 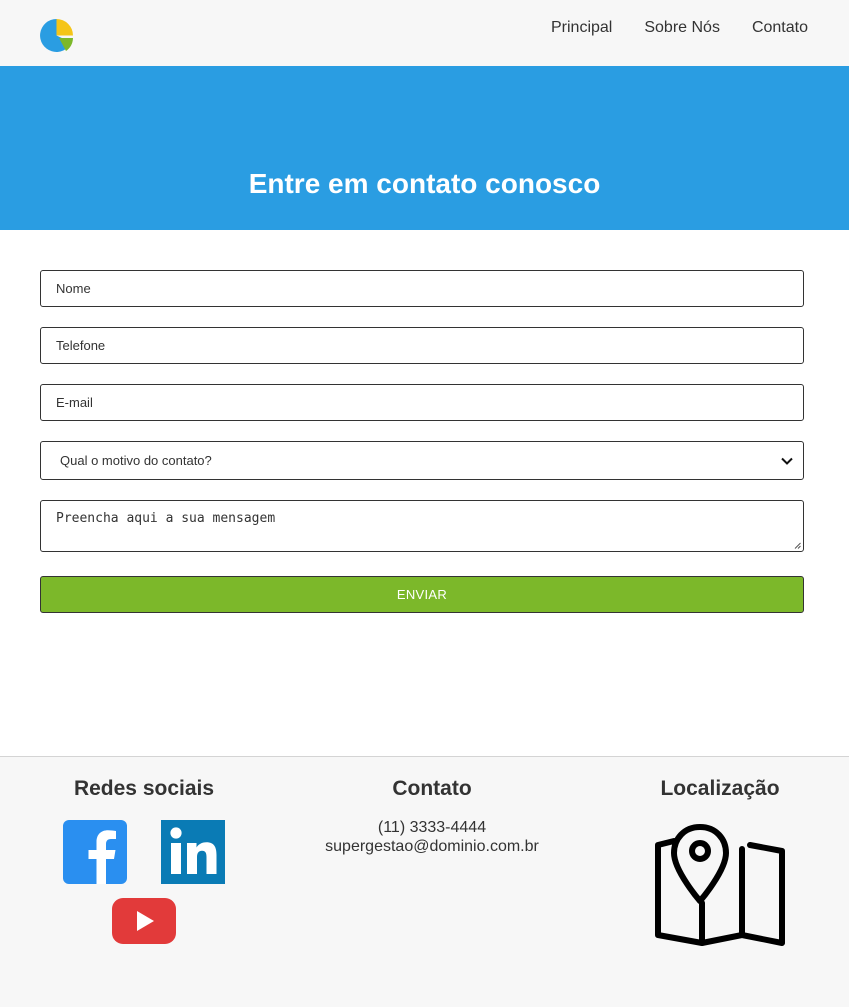 I want to click on chevron-down-icon, so click(x=787, y=461).